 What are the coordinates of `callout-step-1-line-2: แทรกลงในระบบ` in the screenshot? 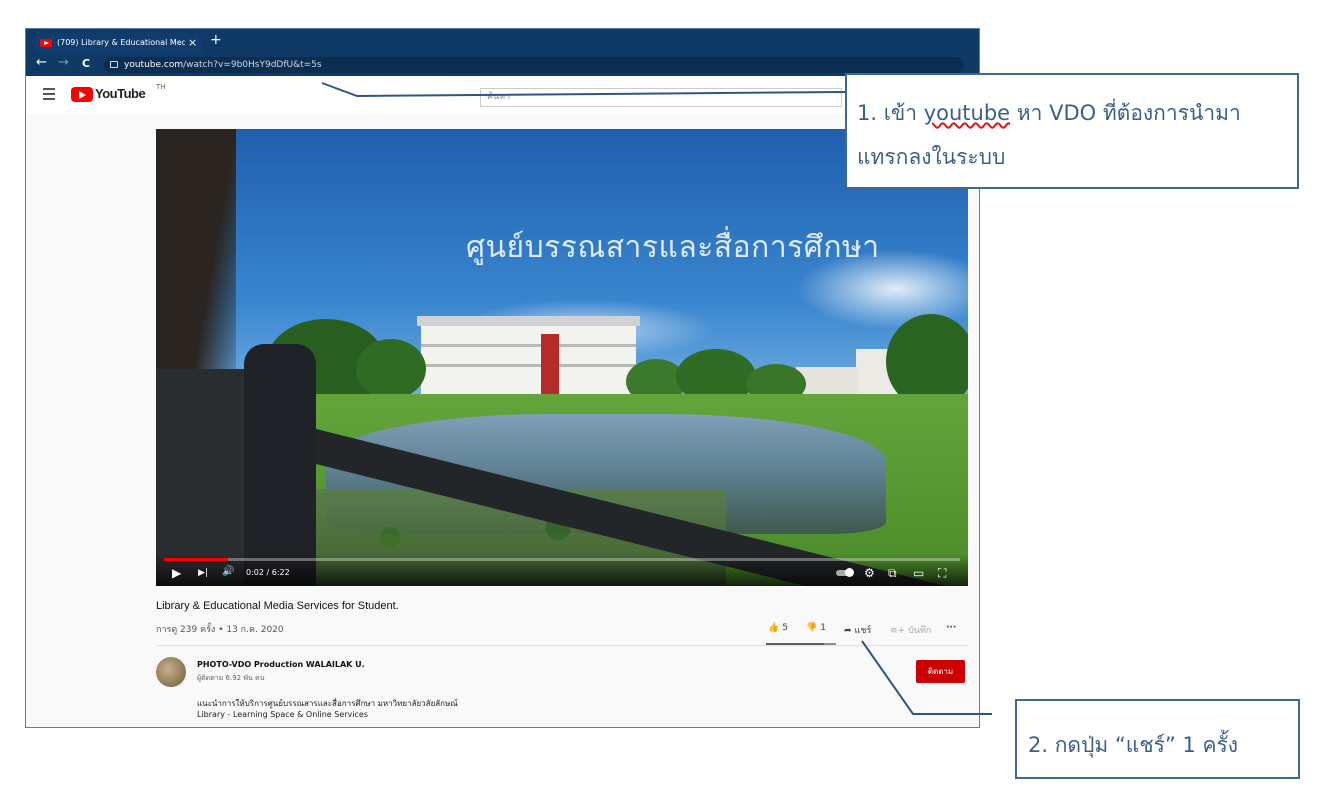 It's located at (931, 157).